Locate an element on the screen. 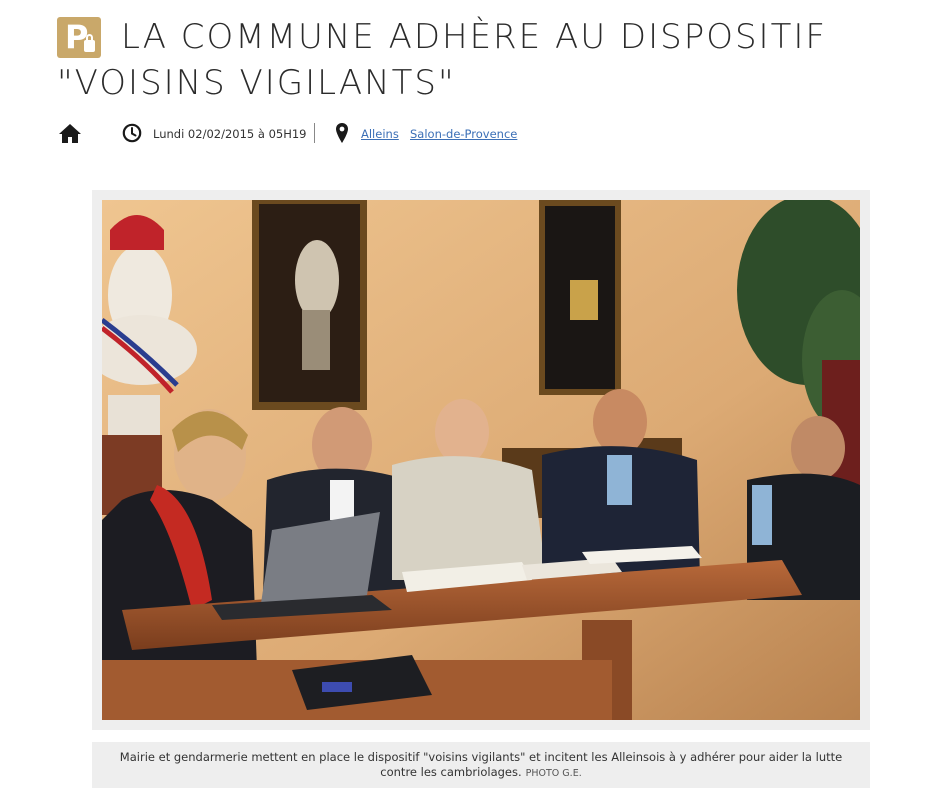 The height and width of the screenshot is (806, 950). location-link-alleins: Alleins is located at coordinates (380, 134).